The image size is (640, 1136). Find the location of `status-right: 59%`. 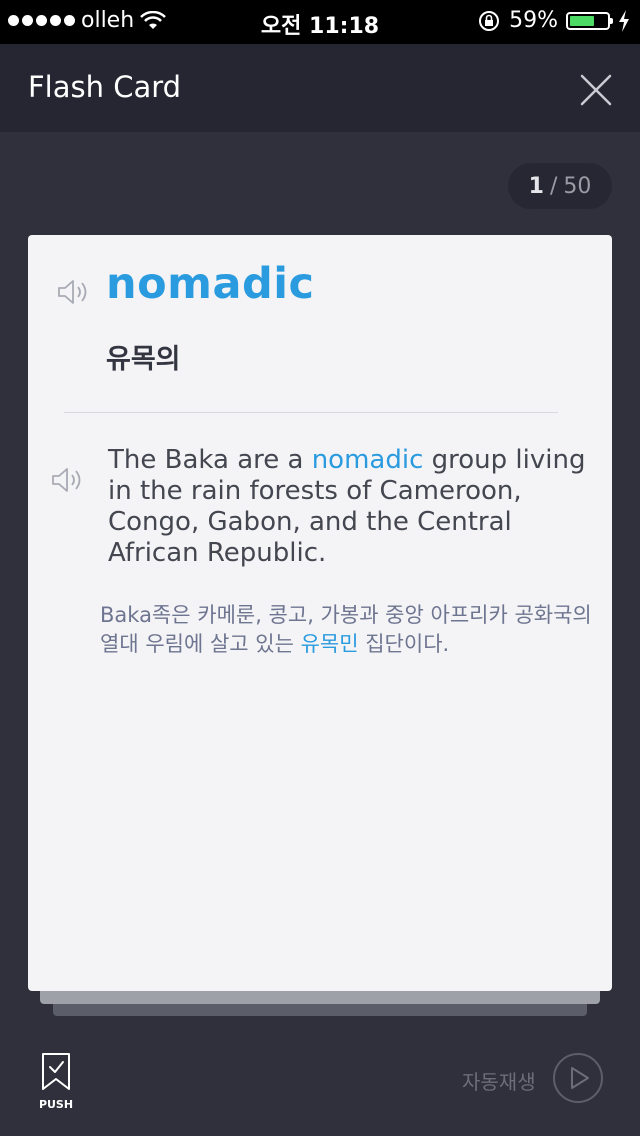

status-right: 59% is located at coordinates (553, 20).